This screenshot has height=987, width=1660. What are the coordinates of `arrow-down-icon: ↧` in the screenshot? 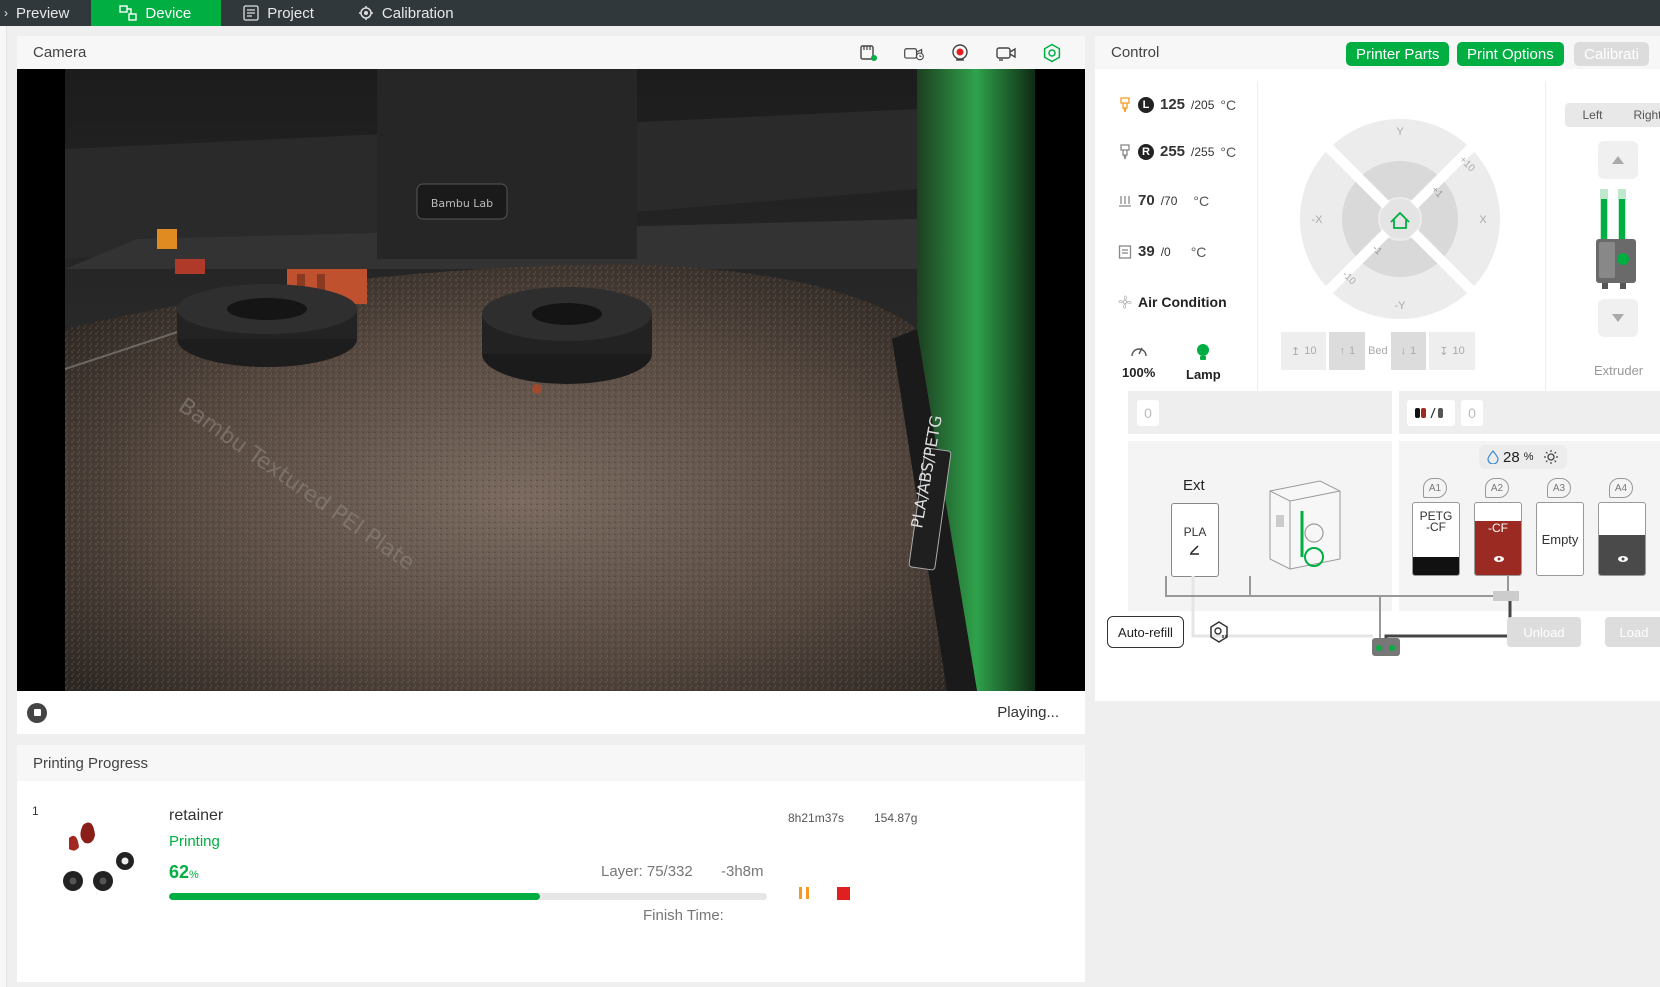 It's located at (1444, 351).